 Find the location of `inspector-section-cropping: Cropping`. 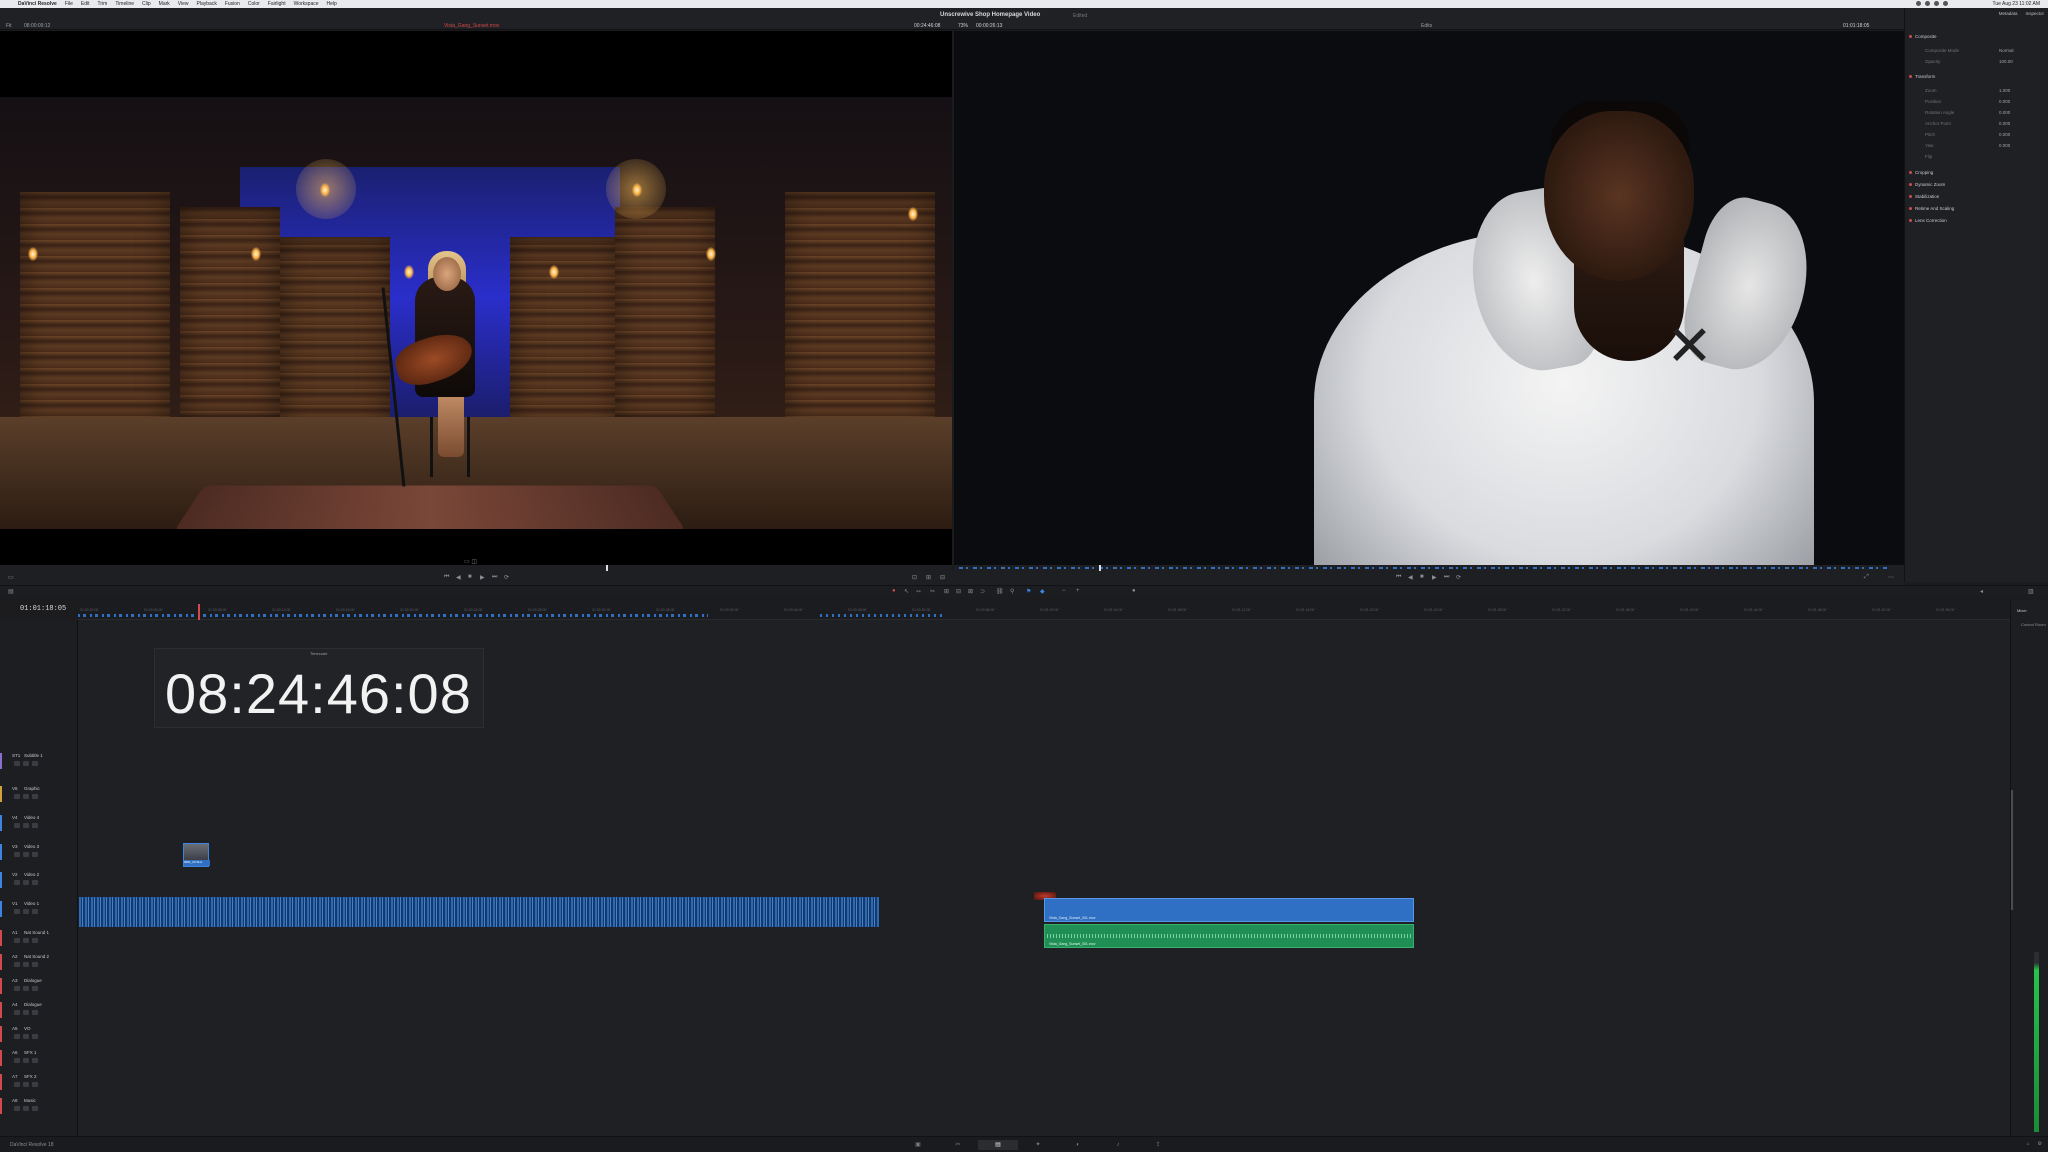

inspector-section-cropping: Cropping is located at coordinates (1920, 172).